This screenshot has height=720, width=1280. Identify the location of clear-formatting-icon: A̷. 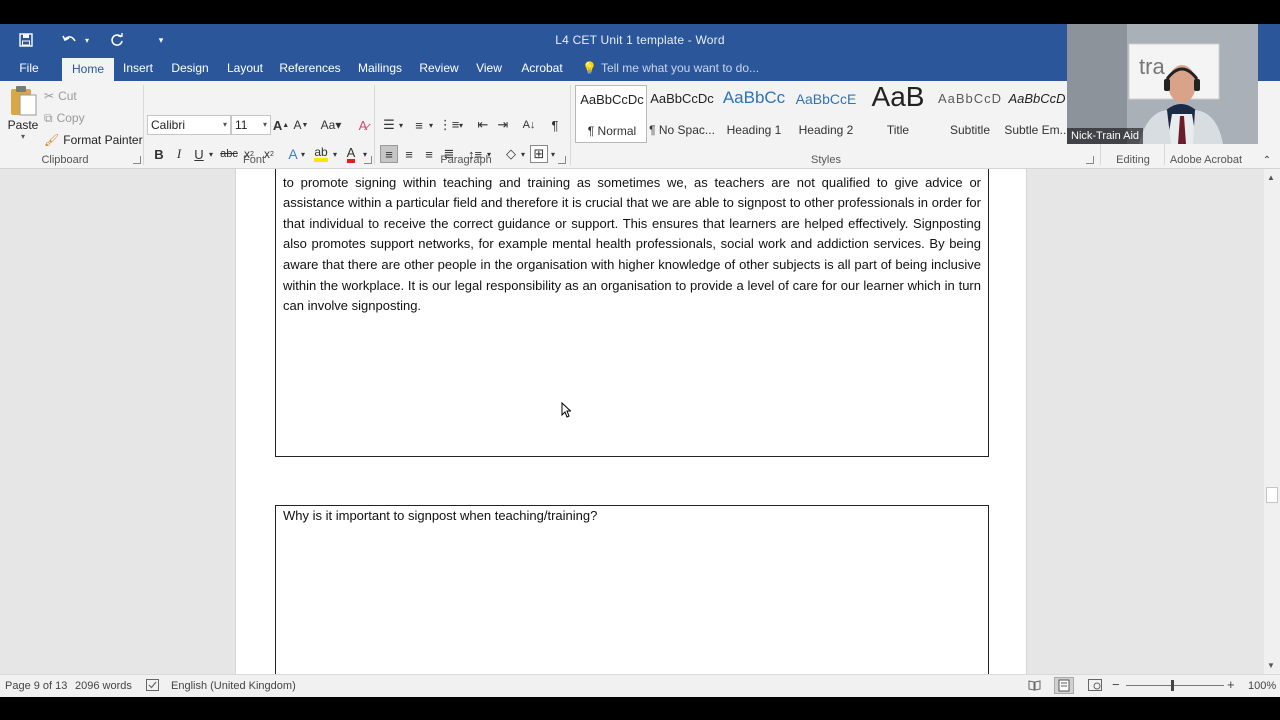
(363, 125).